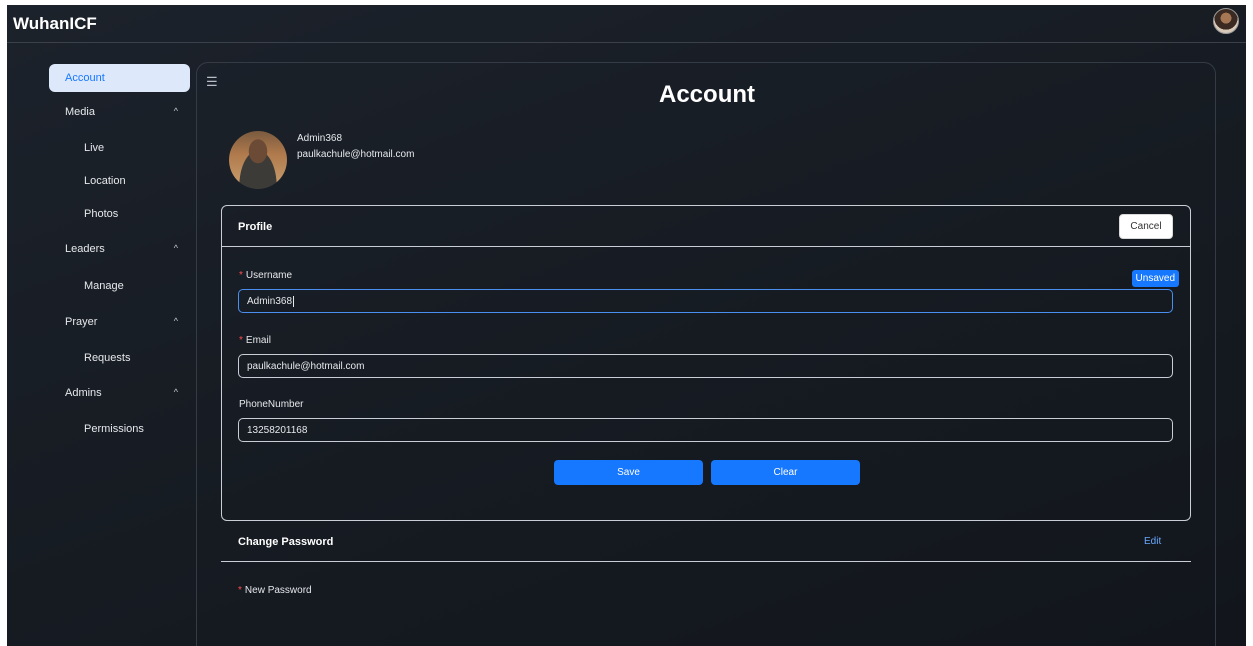 The height and width of the screenshot is (646, 1253). Describe the element at coordinates (266, 275) in the screenshot. I see `username-label: * Username` at that location.